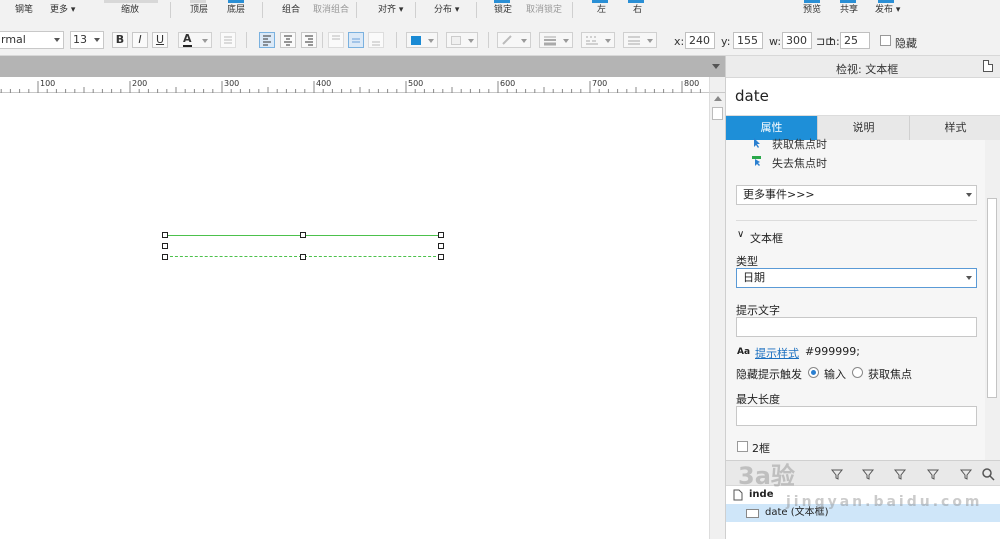  What do you see at coordinates (856, 195) in the screenshot?
I see `more-events-dropdown: 更多事件>>>` at bounding box center [856, 195].